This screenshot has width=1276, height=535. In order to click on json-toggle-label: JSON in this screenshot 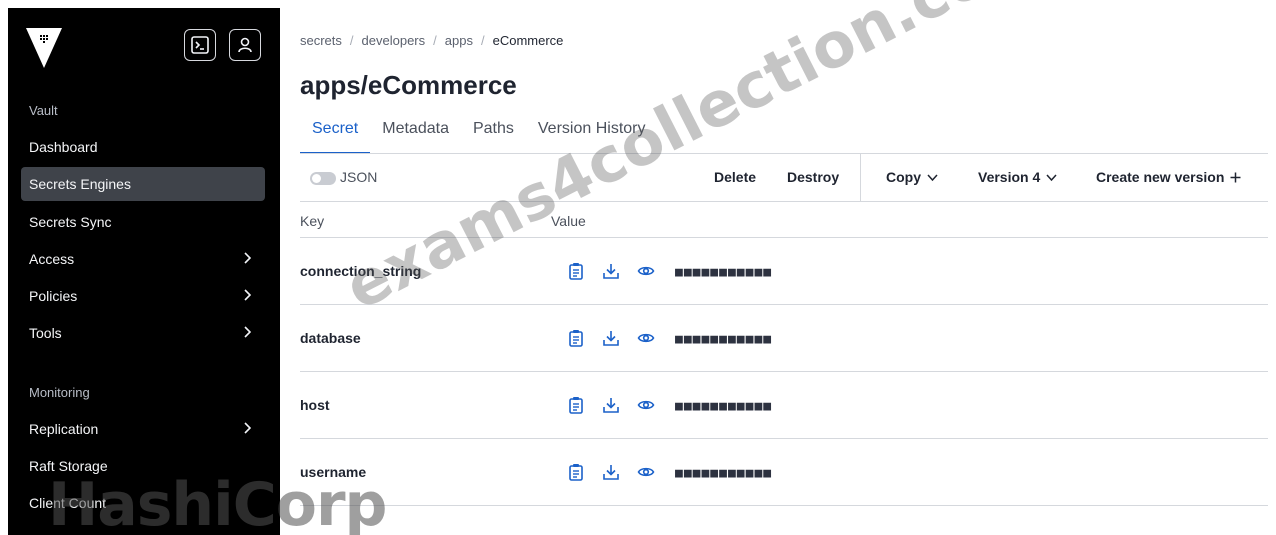, I will do `click(359, 177)`.